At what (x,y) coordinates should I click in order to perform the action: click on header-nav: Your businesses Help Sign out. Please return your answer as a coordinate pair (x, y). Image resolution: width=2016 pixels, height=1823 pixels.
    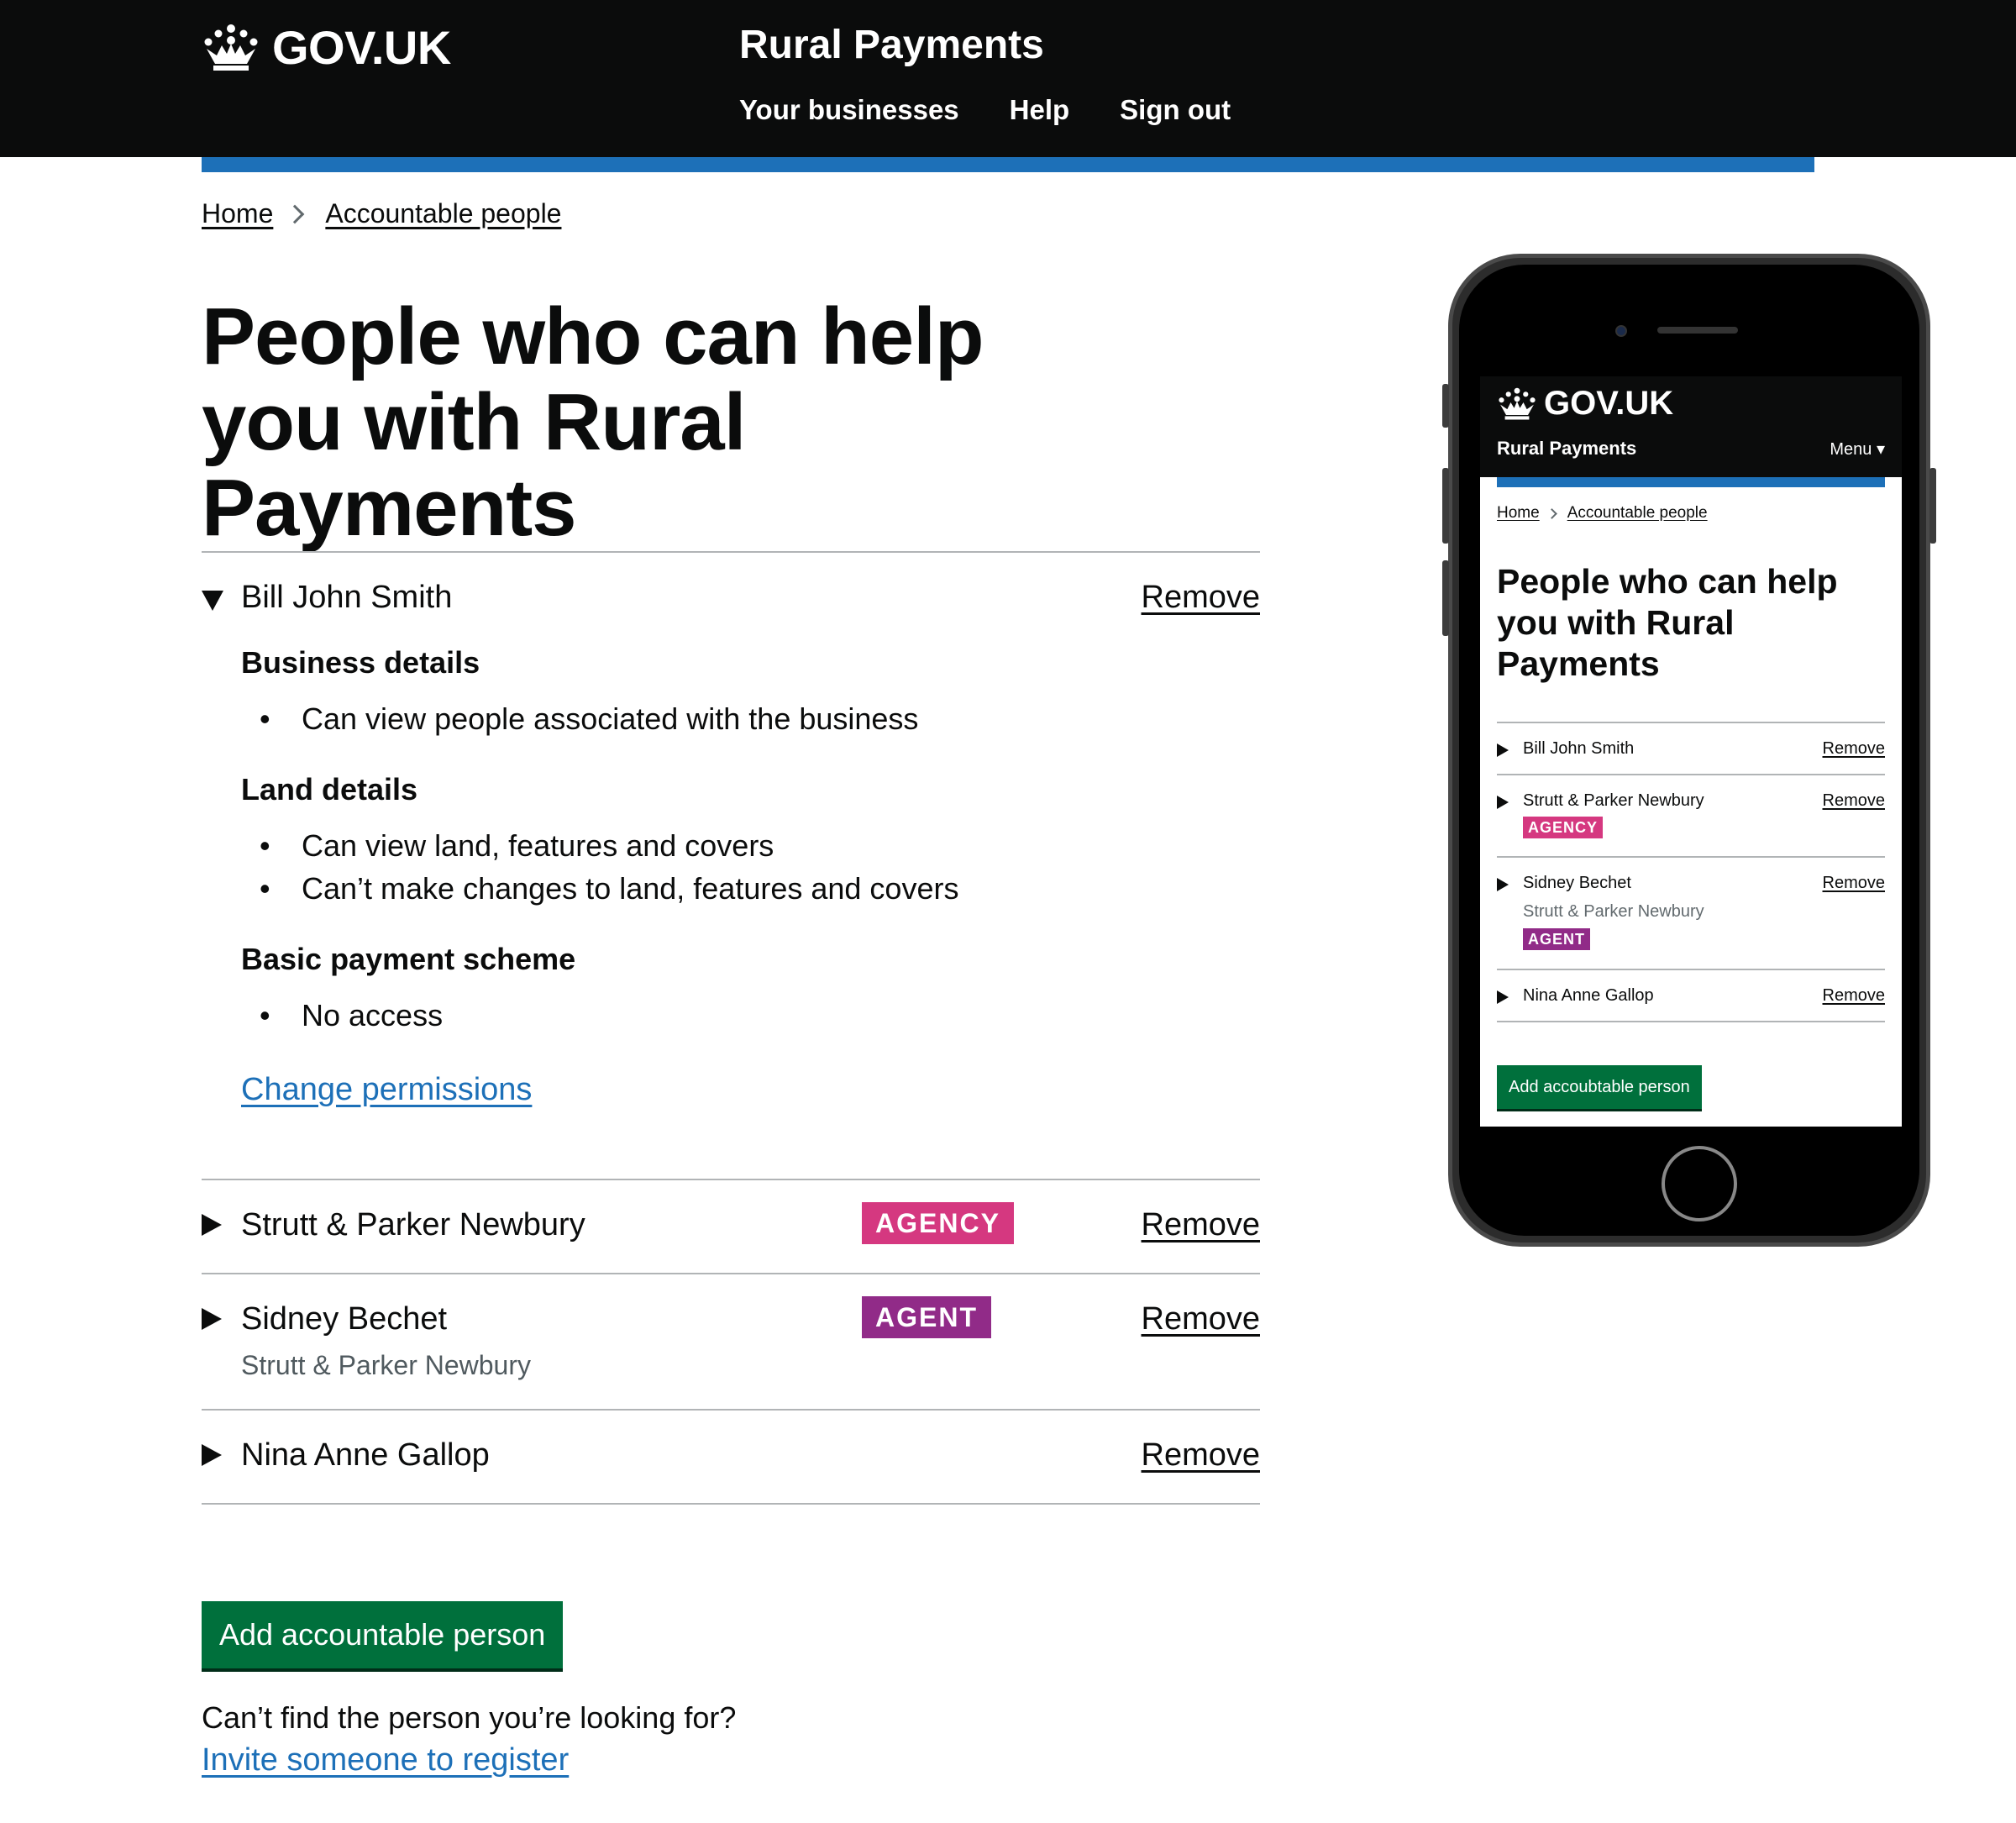
    Looking at the image, I should click on (985, 110).